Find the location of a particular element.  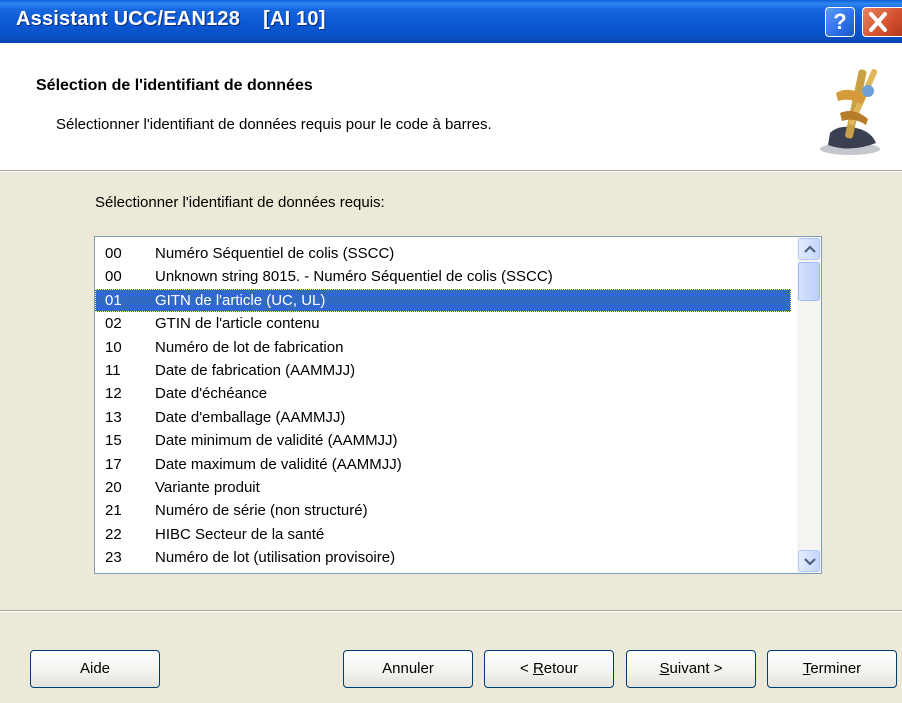

item-code: 20 is located at coordinates (113, 487).